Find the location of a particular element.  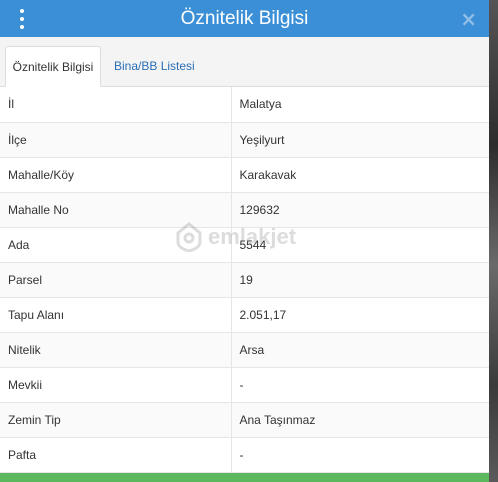

tab-bar: Öznitelik Bilgisi Bina/BB Listesi is located at coordinates (244, 62).